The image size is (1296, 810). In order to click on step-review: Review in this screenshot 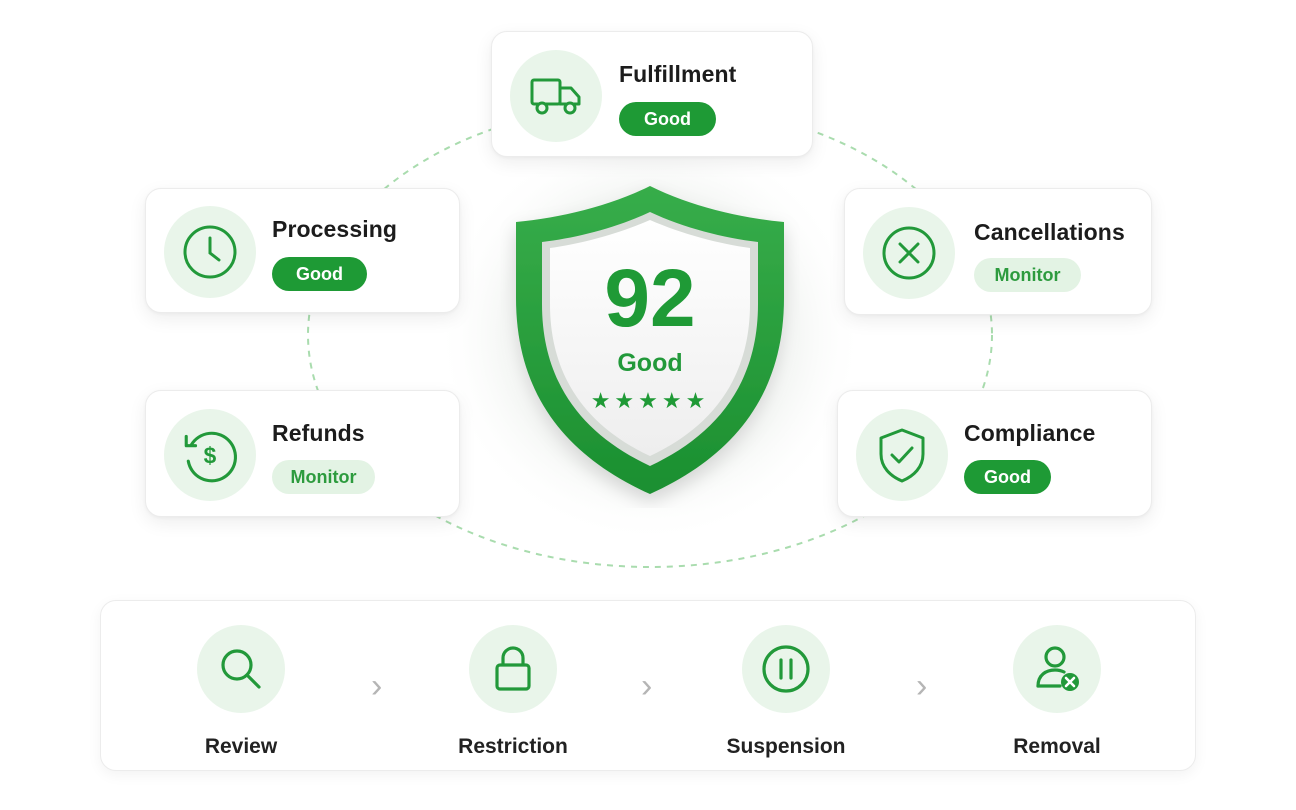, I will do `click(241, 692)`.